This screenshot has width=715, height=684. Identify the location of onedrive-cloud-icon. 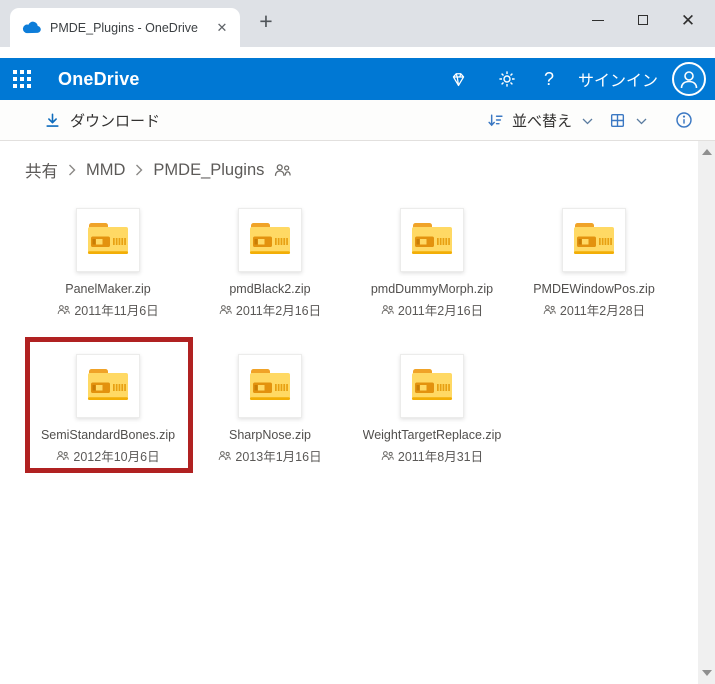
(31, 27).